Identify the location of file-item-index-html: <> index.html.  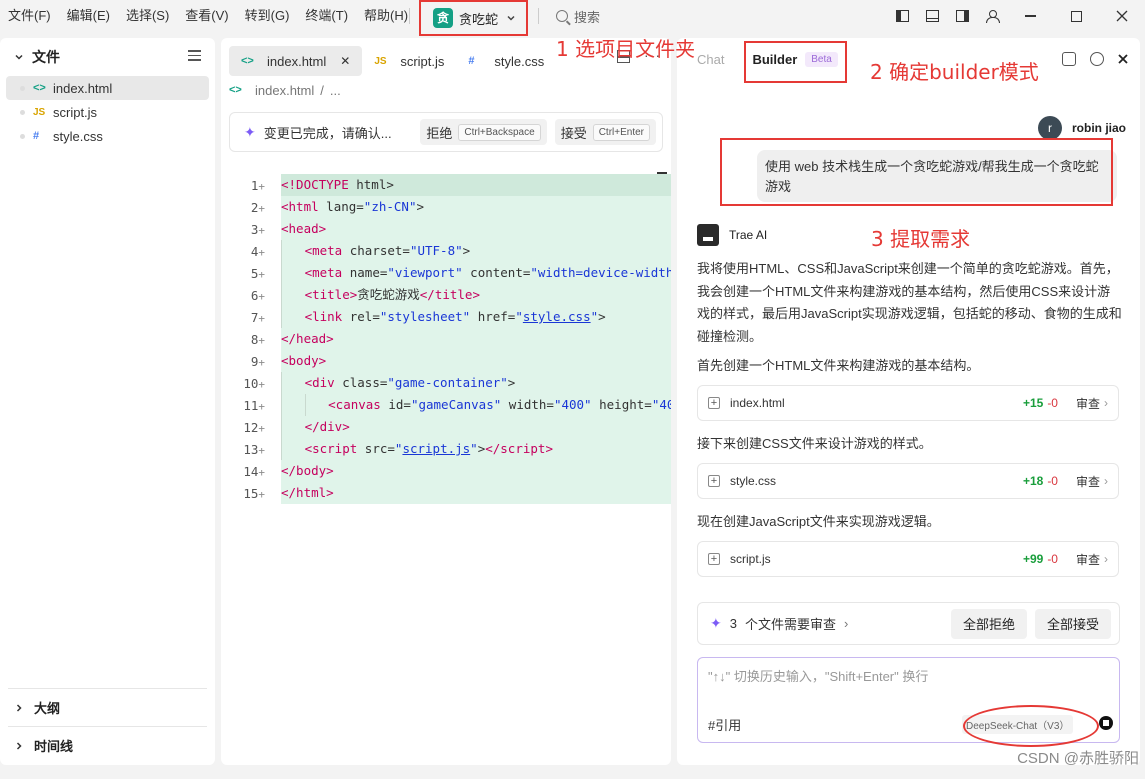
(107, 88).